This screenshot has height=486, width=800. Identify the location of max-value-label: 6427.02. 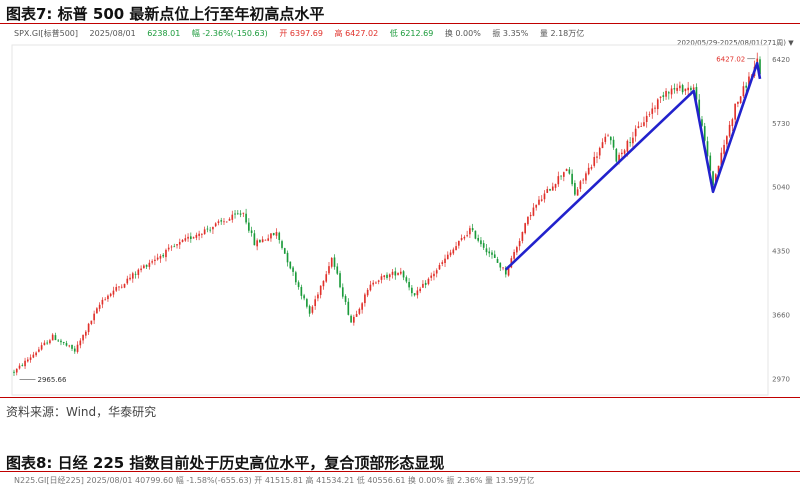
(730, 59).